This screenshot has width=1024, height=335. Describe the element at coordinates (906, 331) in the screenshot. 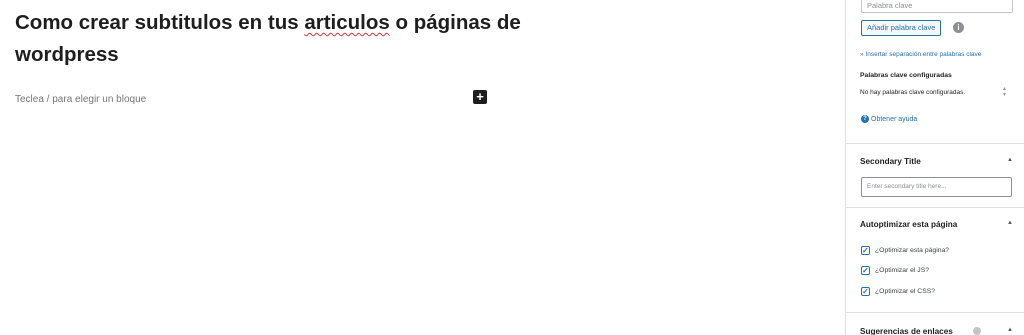

I see `link-suggestions-header-label: Sugerencias de enlaces` at that location.